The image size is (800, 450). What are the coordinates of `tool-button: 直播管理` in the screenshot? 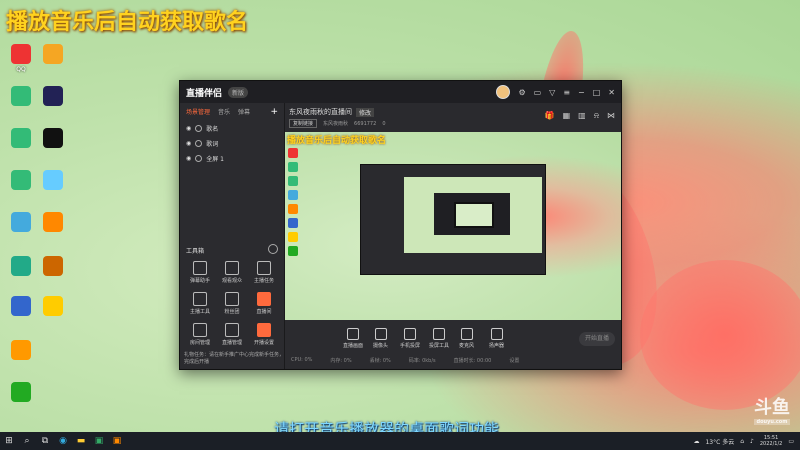 It's located at (232, 334).